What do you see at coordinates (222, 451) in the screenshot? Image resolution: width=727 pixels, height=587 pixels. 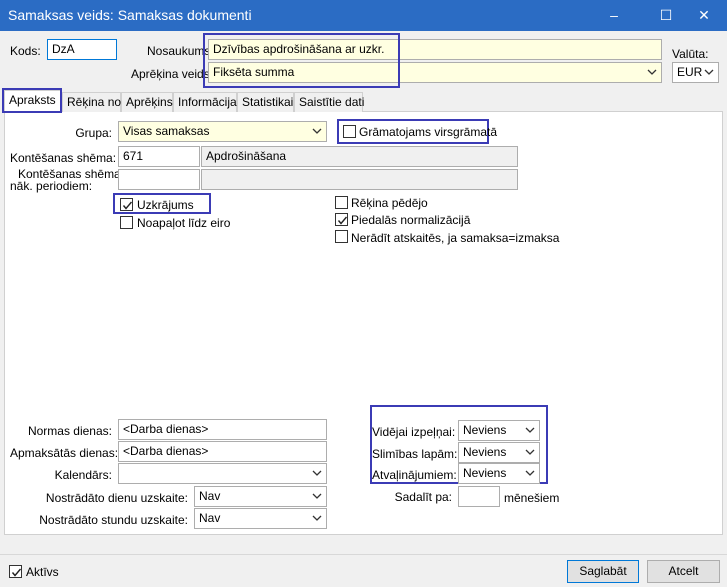 I see `apmaksatas-dienas-input: <Darba dienas>` at bounding box center [222, 451].